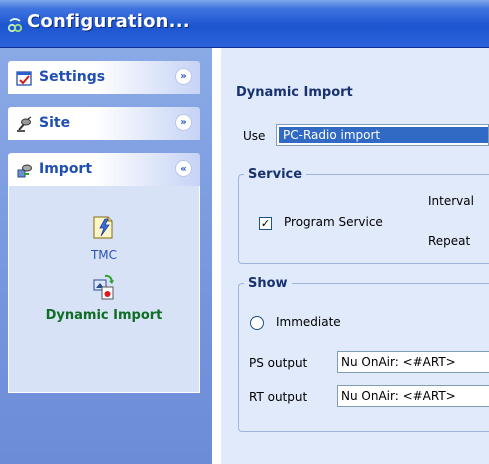 This screenshot has width=489, height=464. What do you see at coordinates (104, 315) in the screenshot?
I see `sidebar-item-label: Dynamic Import` at bounding box center [104, 315].